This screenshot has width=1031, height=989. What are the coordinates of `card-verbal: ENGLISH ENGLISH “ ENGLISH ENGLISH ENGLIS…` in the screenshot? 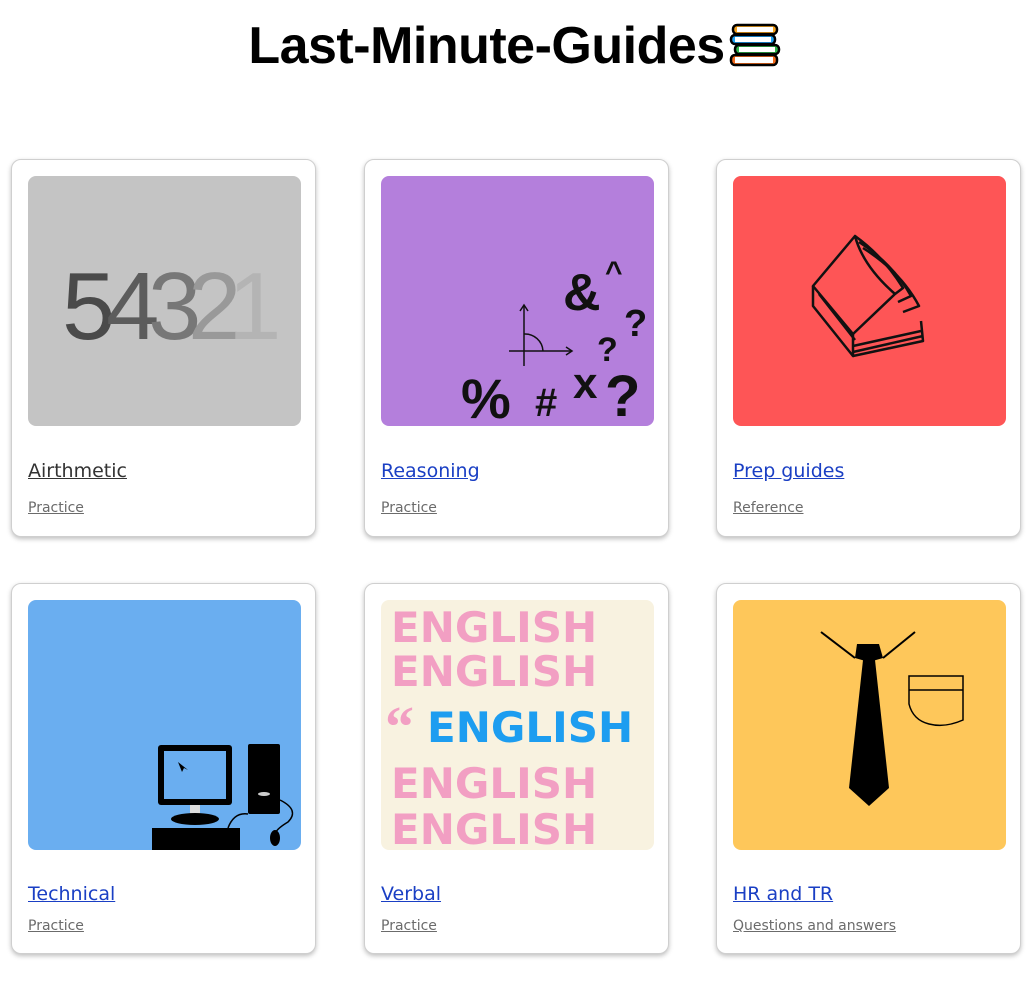 It's located at (516, 768).